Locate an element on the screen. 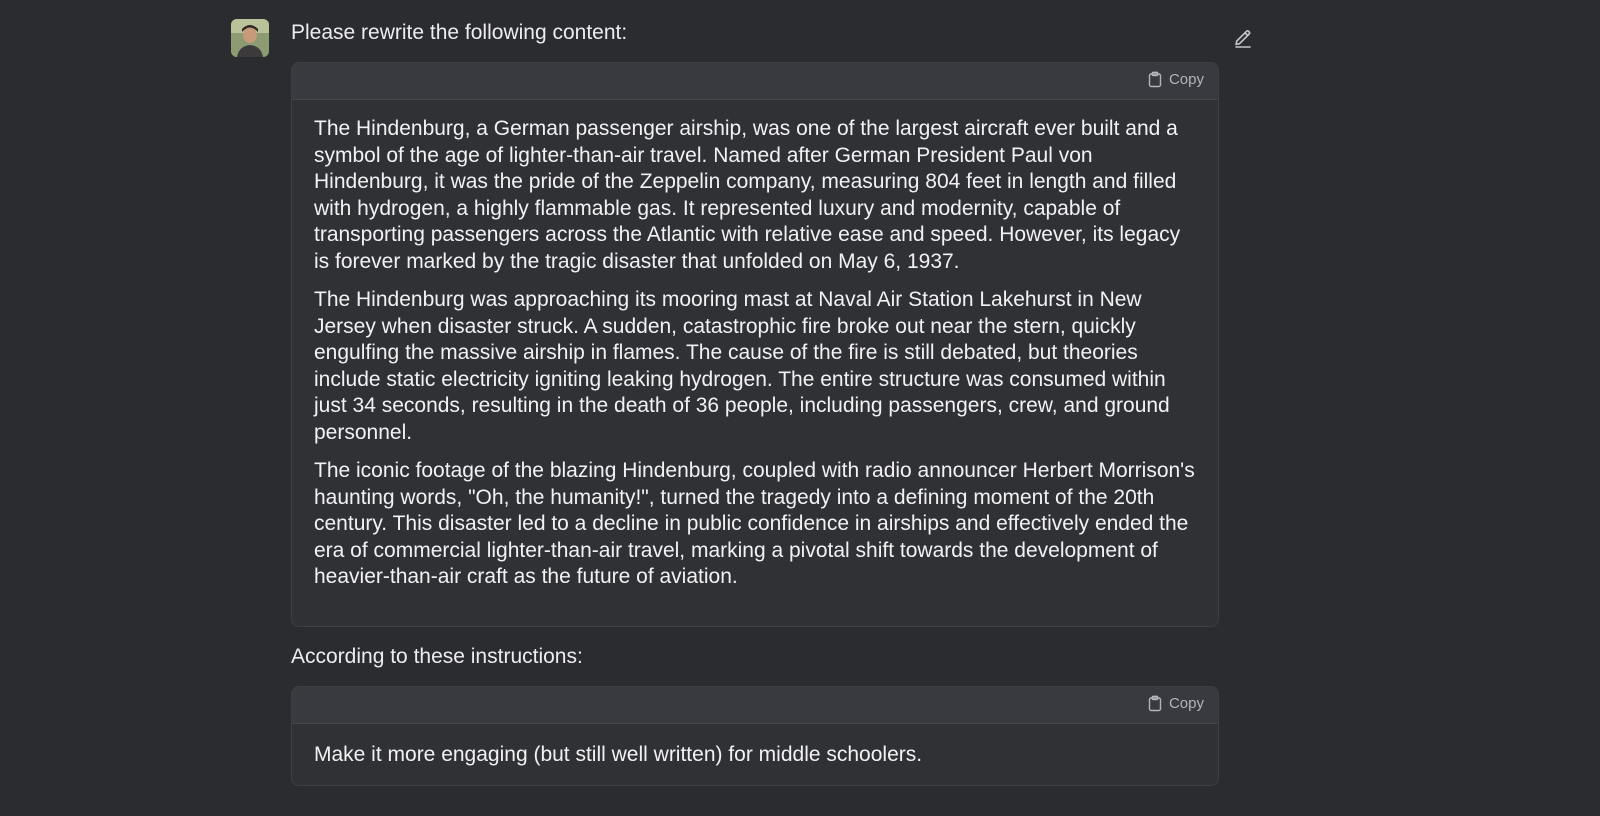 The width and height of the screenshot is (1600, 816). user-avatar is located at coordinates (250, 38).